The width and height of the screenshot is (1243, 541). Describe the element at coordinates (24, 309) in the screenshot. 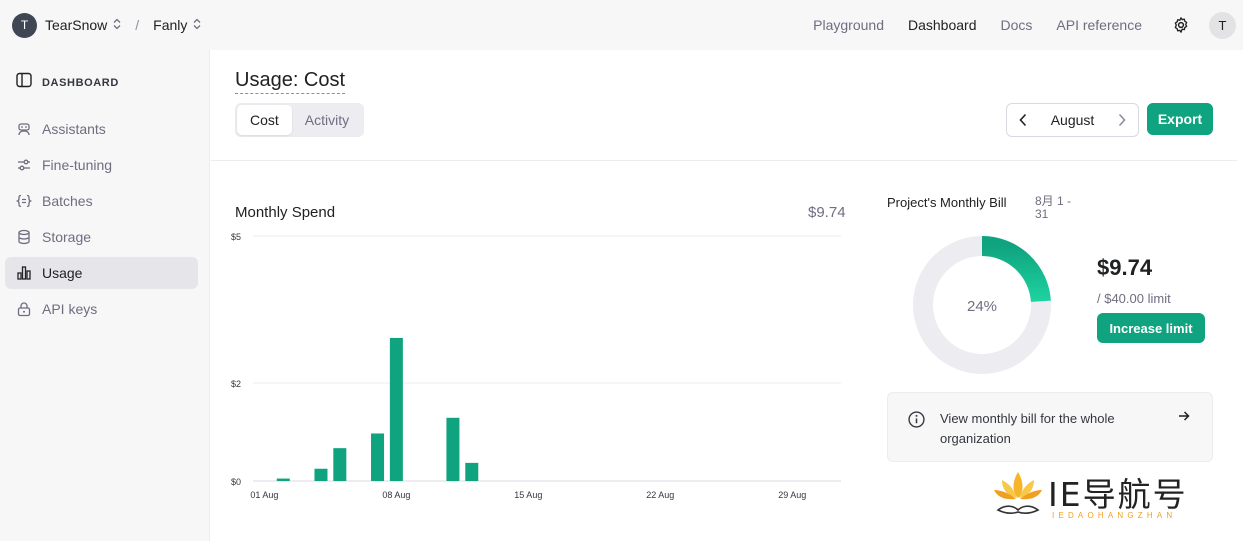

I see `lock-icon` at that location.